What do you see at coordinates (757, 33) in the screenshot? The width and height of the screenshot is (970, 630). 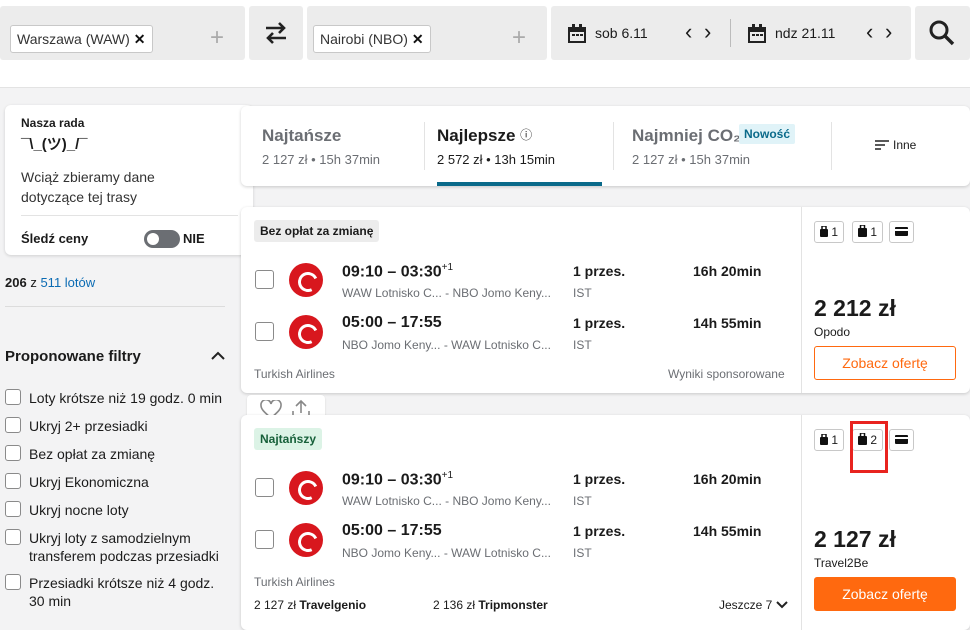 I see `calendar-icon` at bounding box center [757, 33].